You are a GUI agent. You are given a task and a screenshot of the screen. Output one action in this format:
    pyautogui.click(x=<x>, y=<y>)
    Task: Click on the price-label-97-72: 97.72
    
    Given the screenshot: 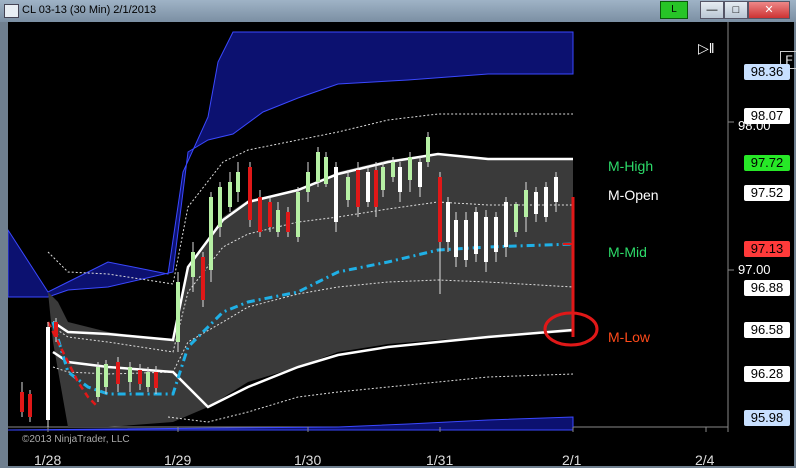 What is the action you would take?
    pyautogui.click(x=767, y=163)
    